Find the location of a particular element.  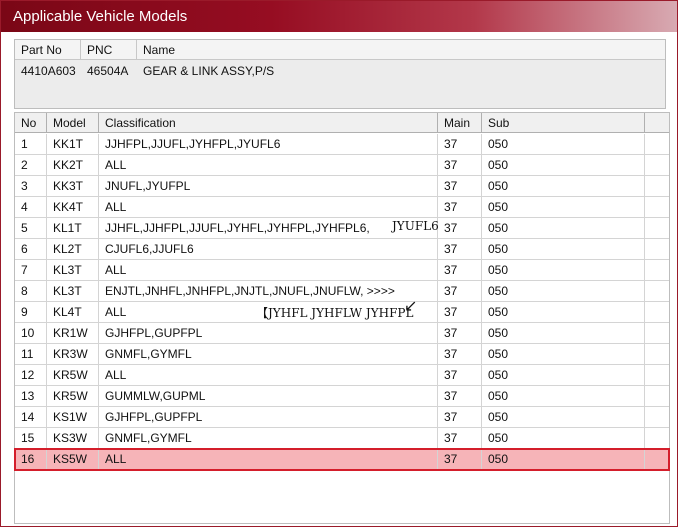

row-no-cell: 13 is located at coordinates (31, 396).